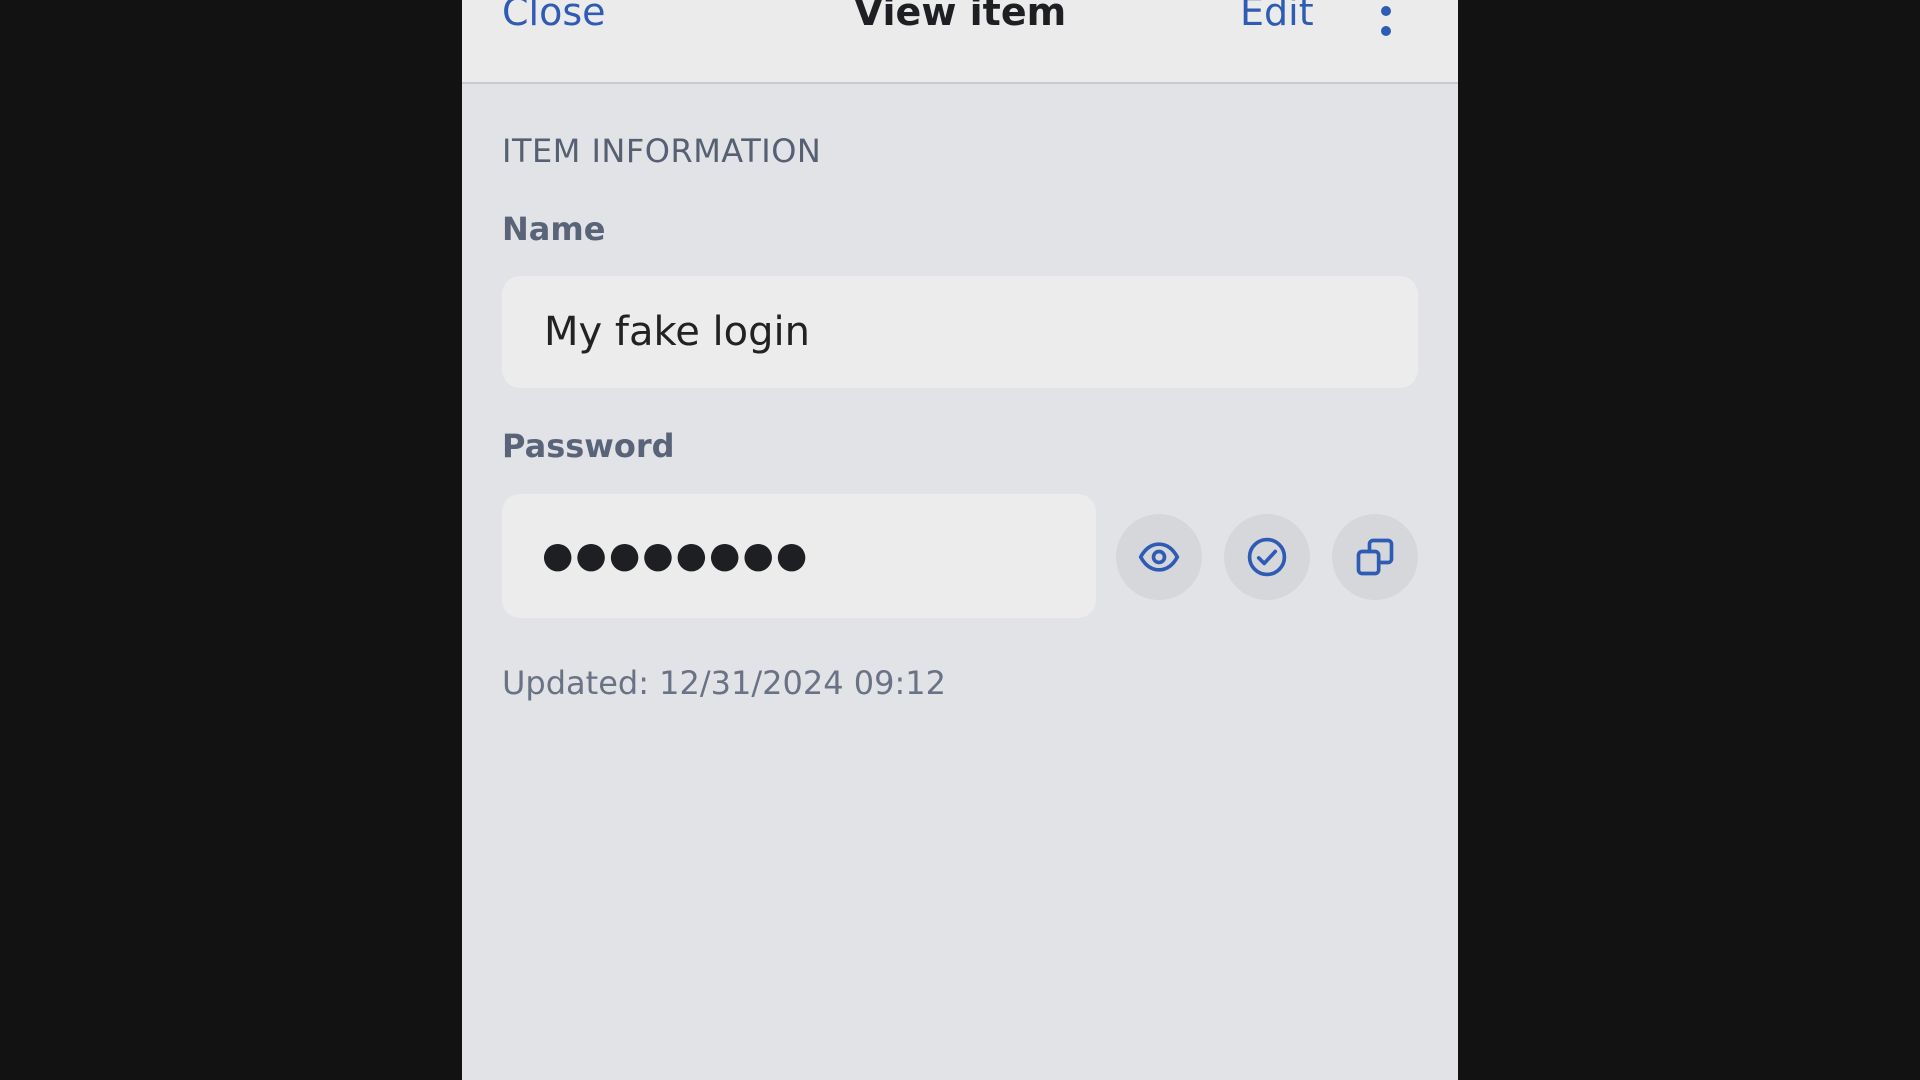 The image size is (1920, 1080). I want to click on eye-icon, so click(1159, 557).